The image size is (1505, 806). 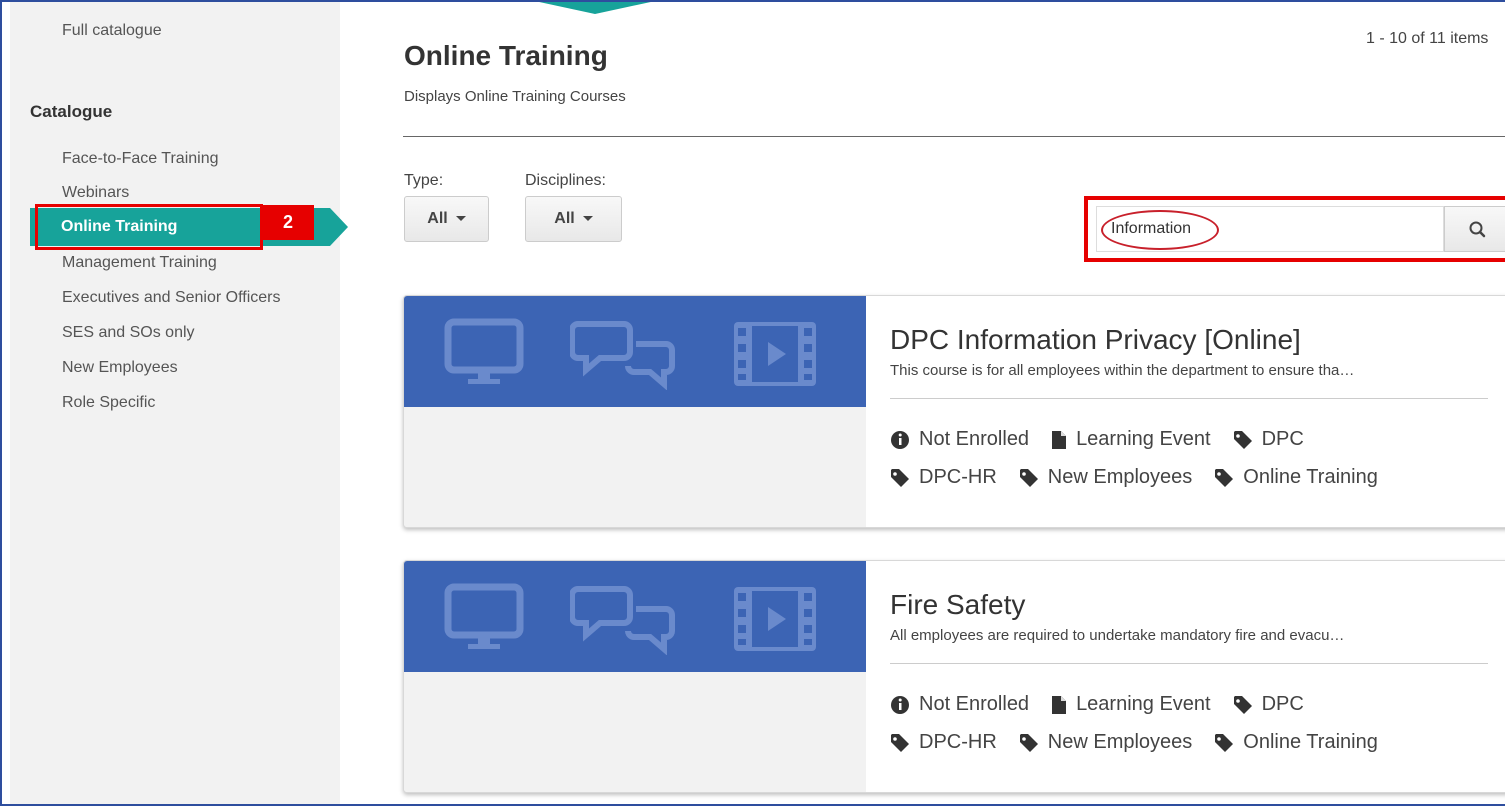 What do you see at coordinates (95, 193) in the screenshot?
I see `sidebar-item-webinars: Webinars` at bounding box center [95, 193].